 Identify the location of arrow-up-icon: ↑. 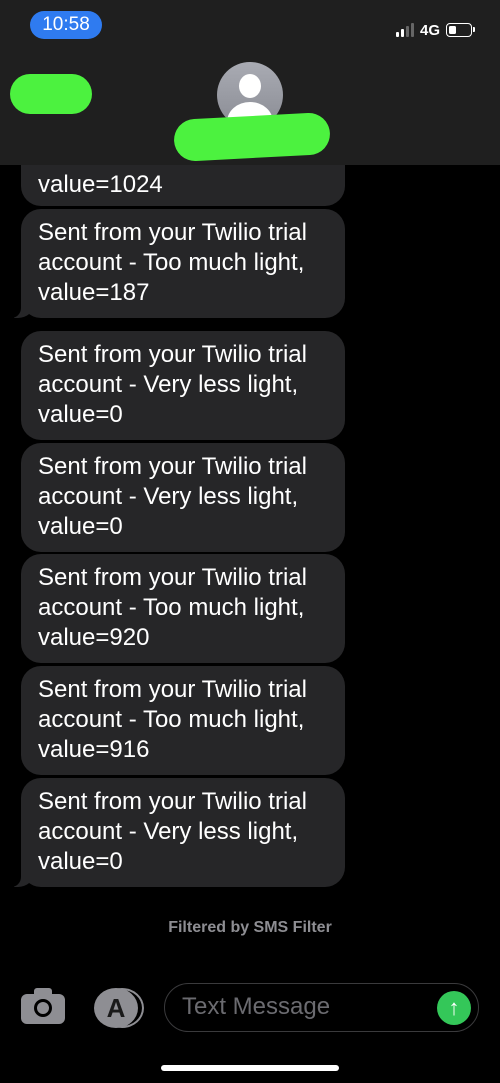
(454, 1007).